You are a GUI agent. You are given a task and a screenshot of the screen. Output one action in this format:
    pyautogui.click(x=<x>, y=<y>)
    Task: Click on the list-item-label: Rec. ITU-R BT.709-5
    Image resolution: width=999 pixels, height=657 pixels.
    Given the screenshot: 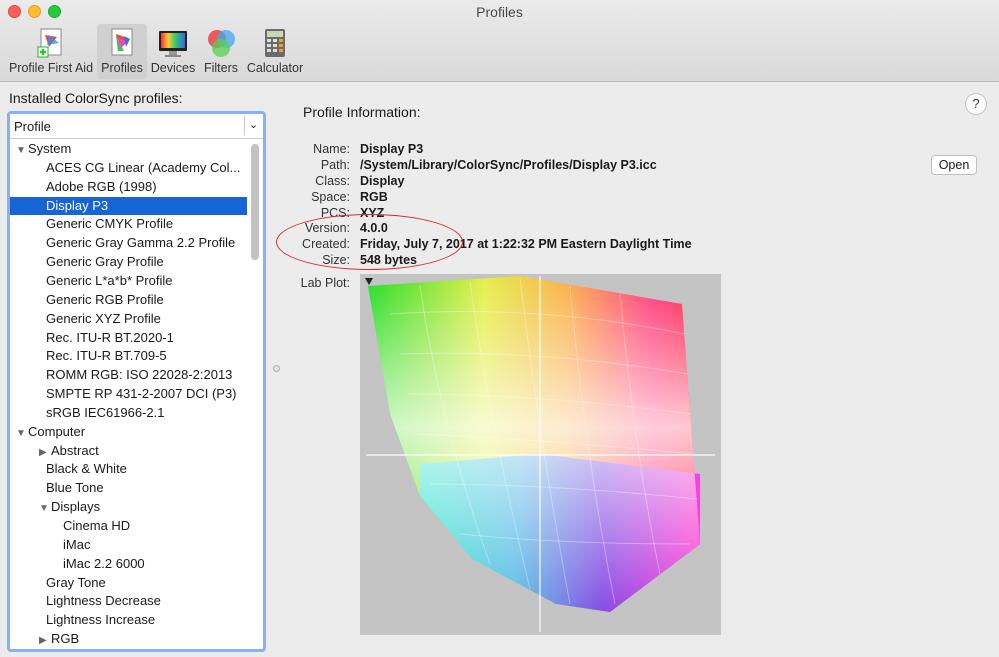 What is the action you would take?
    pyautogui.click(x=106, y=356)
    